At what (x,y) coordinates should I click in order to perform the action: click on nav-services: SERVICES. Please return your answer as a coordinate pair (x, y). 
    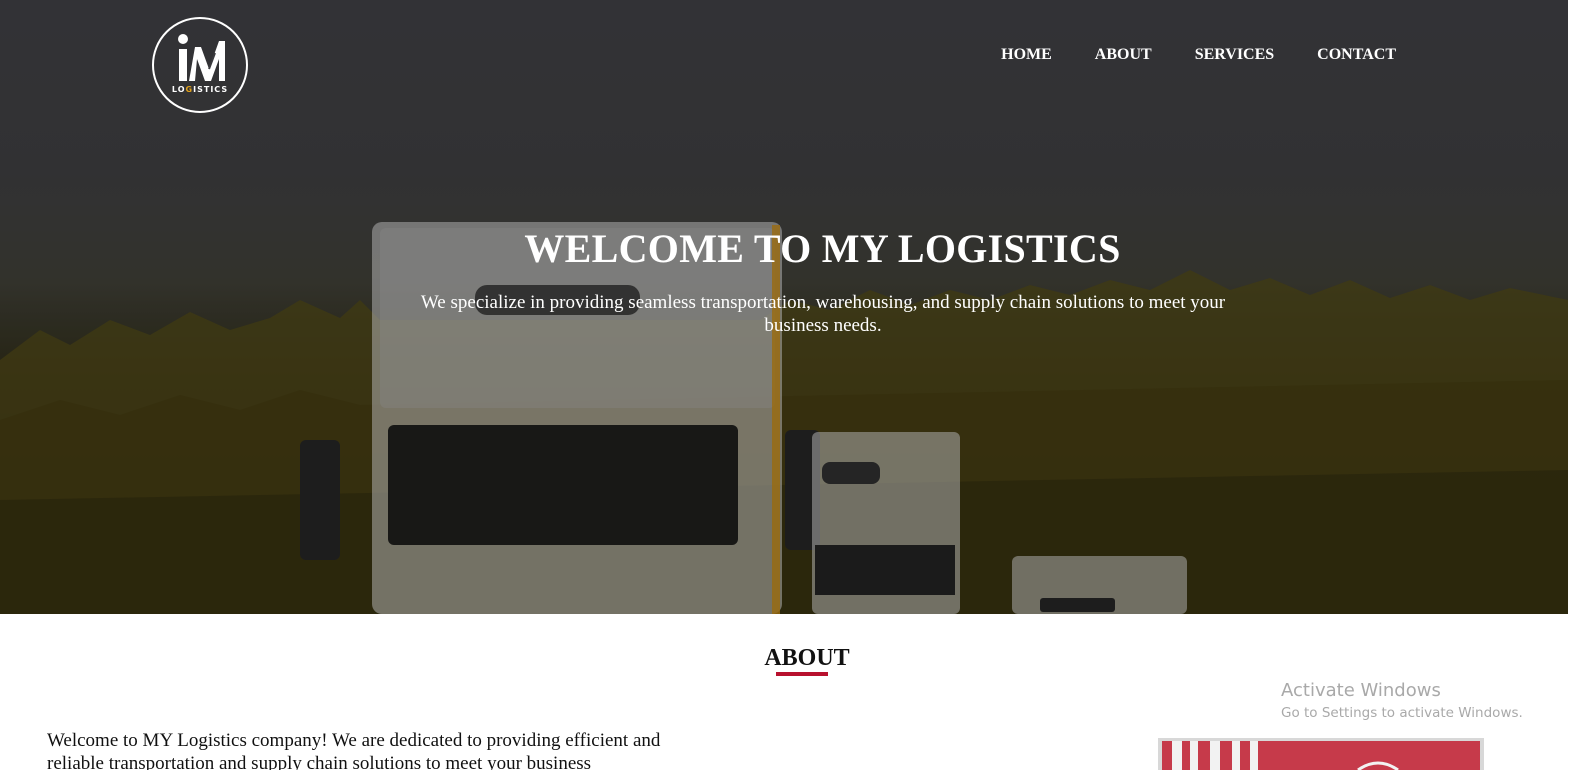
    Looking at the image, I should click on (1234, 55).